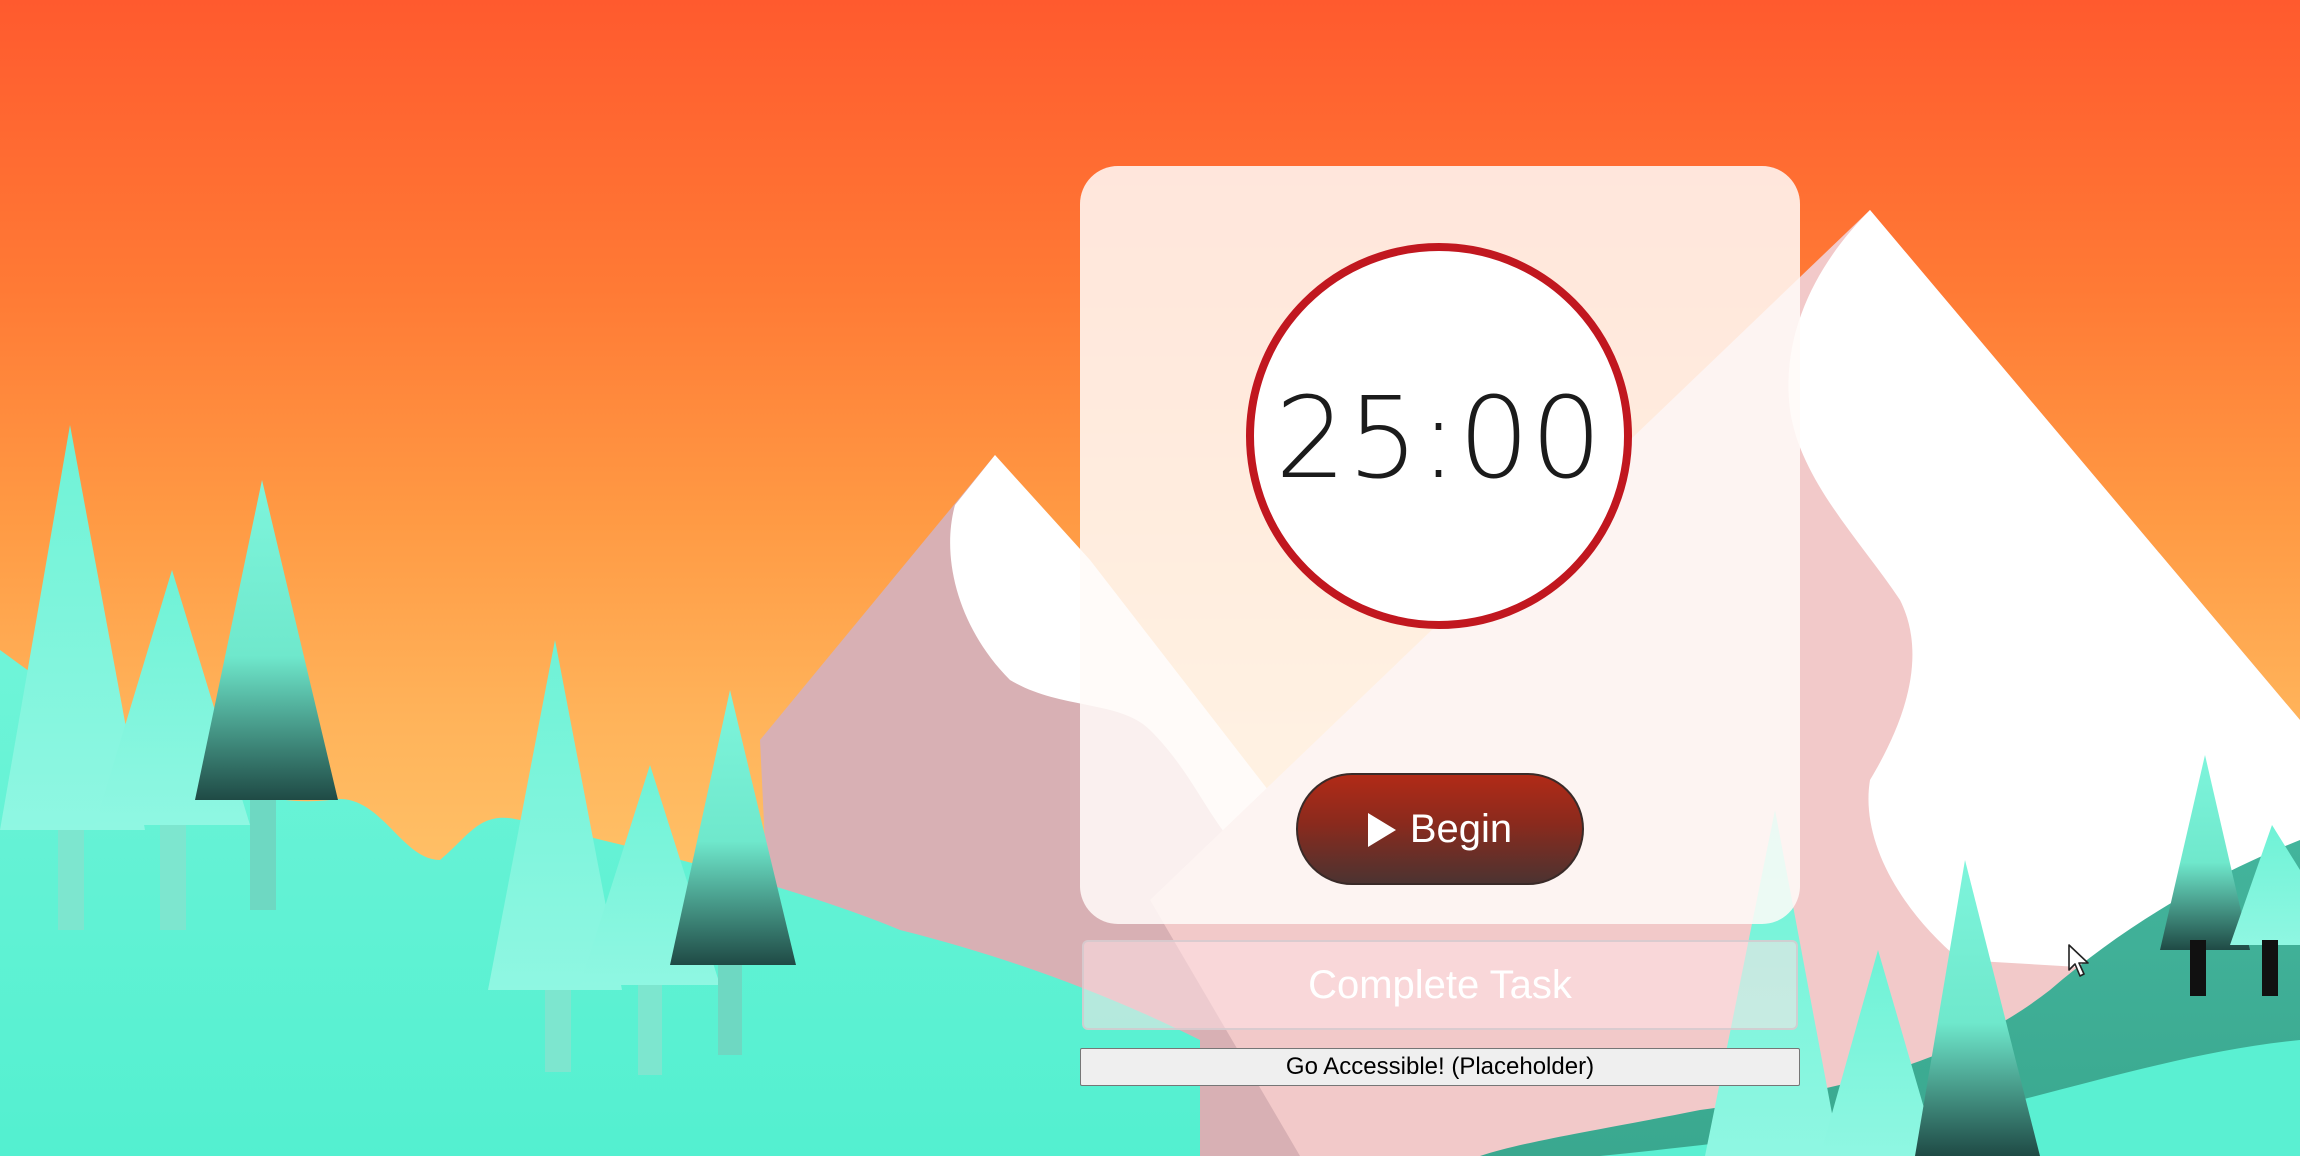 This screenshot has height=1156, width=2300. I want to click on begin-button-label: Begin, so click(1461, 828).